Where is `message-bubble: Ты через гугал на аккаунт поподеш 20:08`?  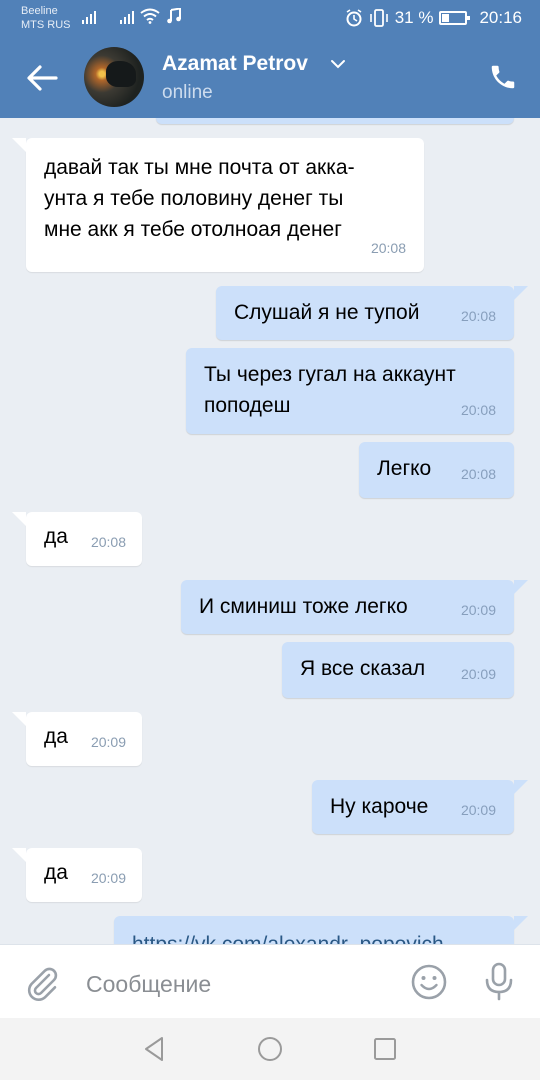
message-bubble: Ты через гугал на аккаунт поподеш 20:08 is located at coordinates (350, 391).